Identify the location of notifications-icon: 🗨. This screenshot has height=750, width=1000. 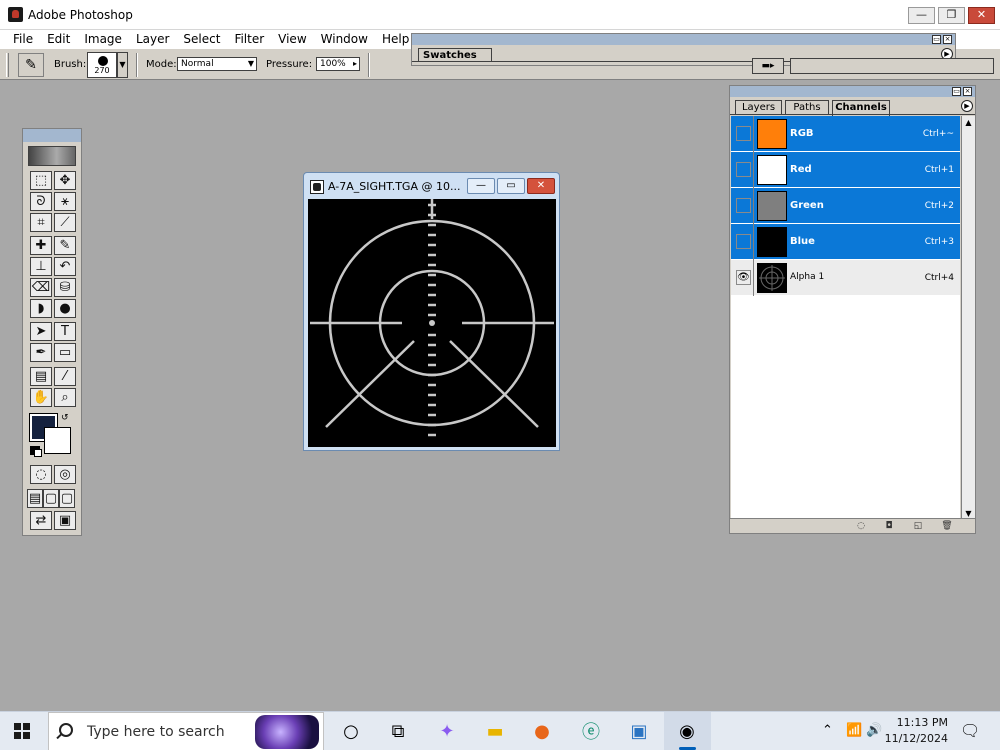
(970, 730).